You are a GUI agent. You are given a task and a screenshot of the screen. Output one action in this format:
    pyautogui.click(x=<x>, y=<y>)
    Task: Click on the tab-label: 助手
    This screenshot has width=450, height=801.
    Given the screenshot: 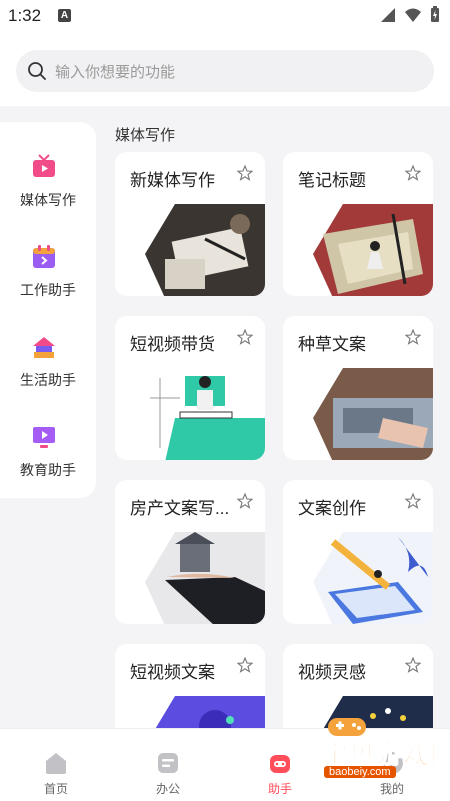 What is the action you would take?
    pyautogui.click(x=279, y=789)
    